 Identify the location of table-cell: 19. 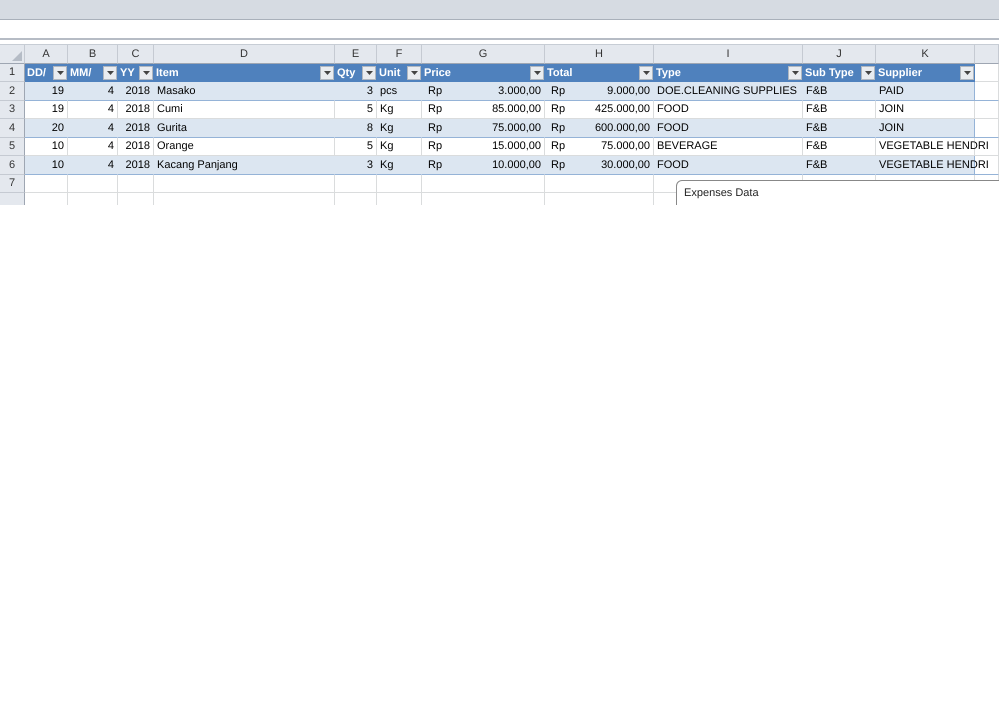
(46, 91).